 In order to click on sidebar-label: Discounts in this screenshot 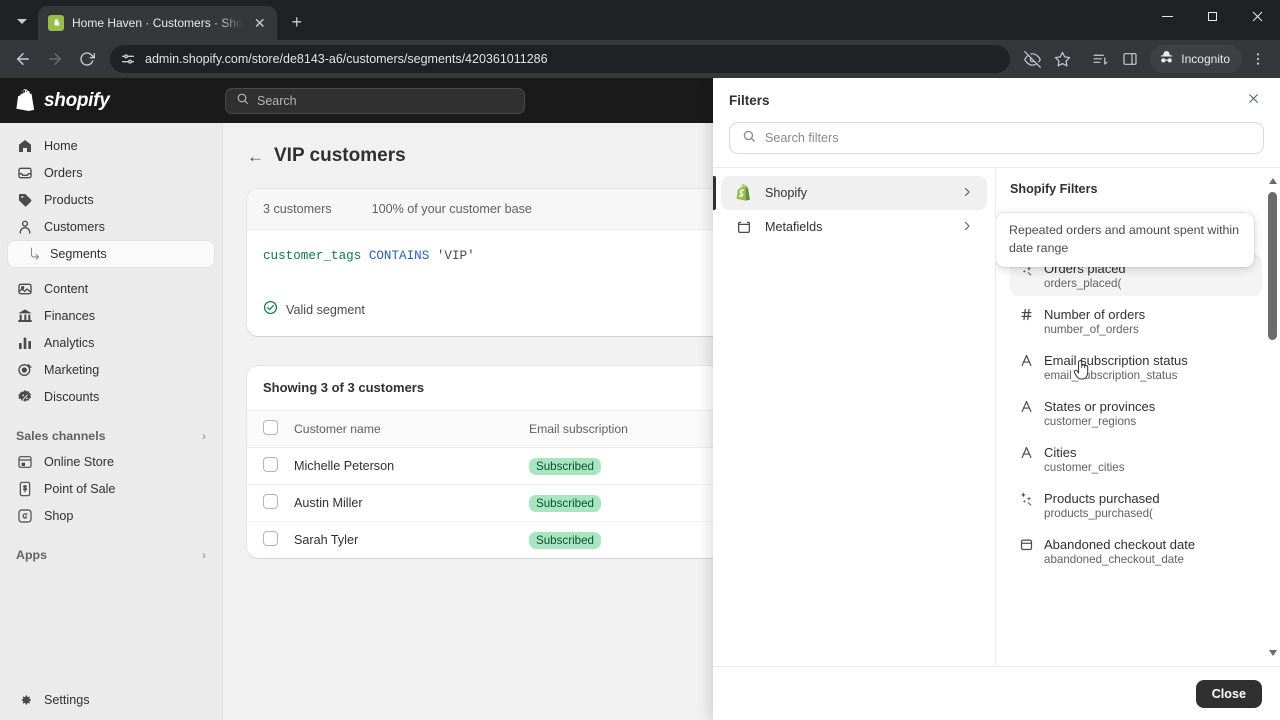, I will do `click(72, 397)`.